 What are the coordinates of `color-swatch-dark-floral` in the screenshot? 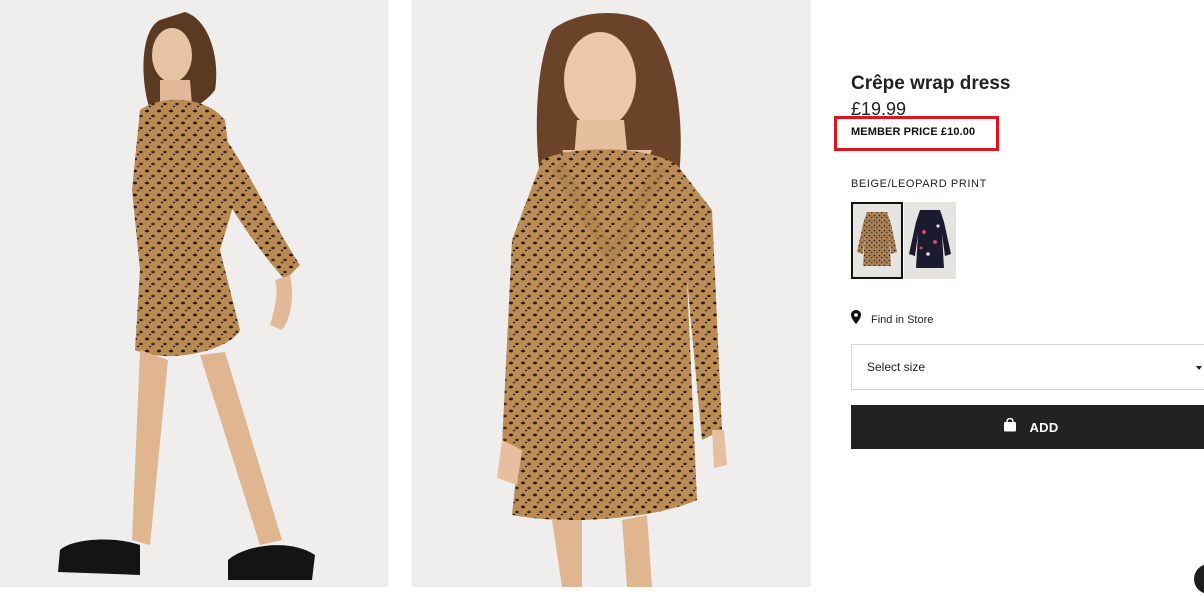 It's located at (930, 240).